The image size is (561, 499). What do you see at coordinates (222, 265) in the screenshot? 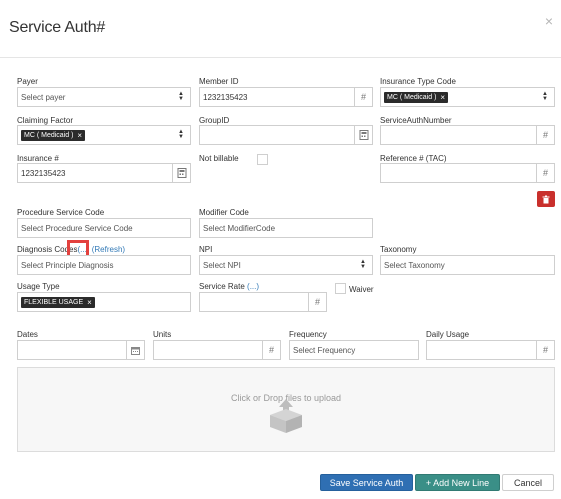
I see `npi-placeholder: Select NPI` at bounding box center [222, 265].